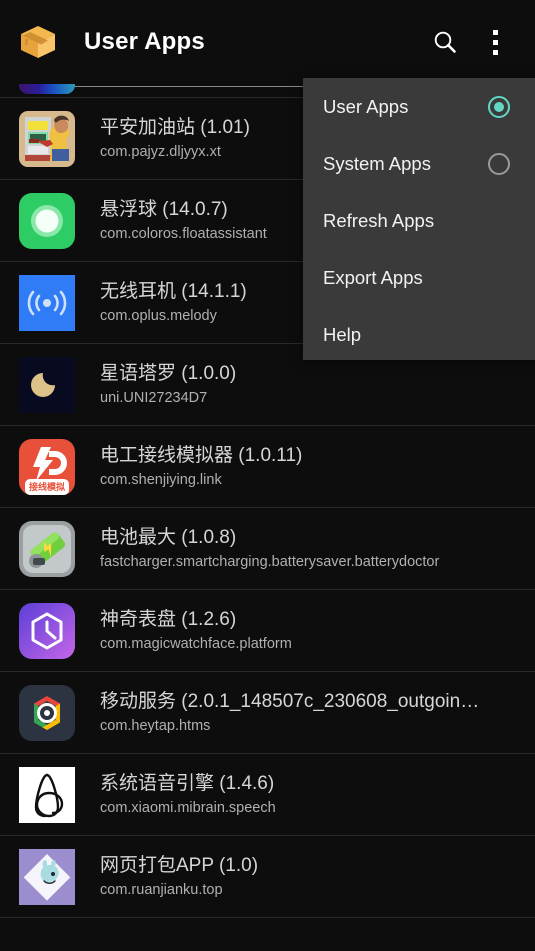 This screenshot has width=535, height=951. What do you see at coordinates (317, 795) in the screenshot?
I see `list-item-text: 系统语音引擎 (1.4.6) com.xiaomi.mibrain.speech` at bounding box center [317, 795].